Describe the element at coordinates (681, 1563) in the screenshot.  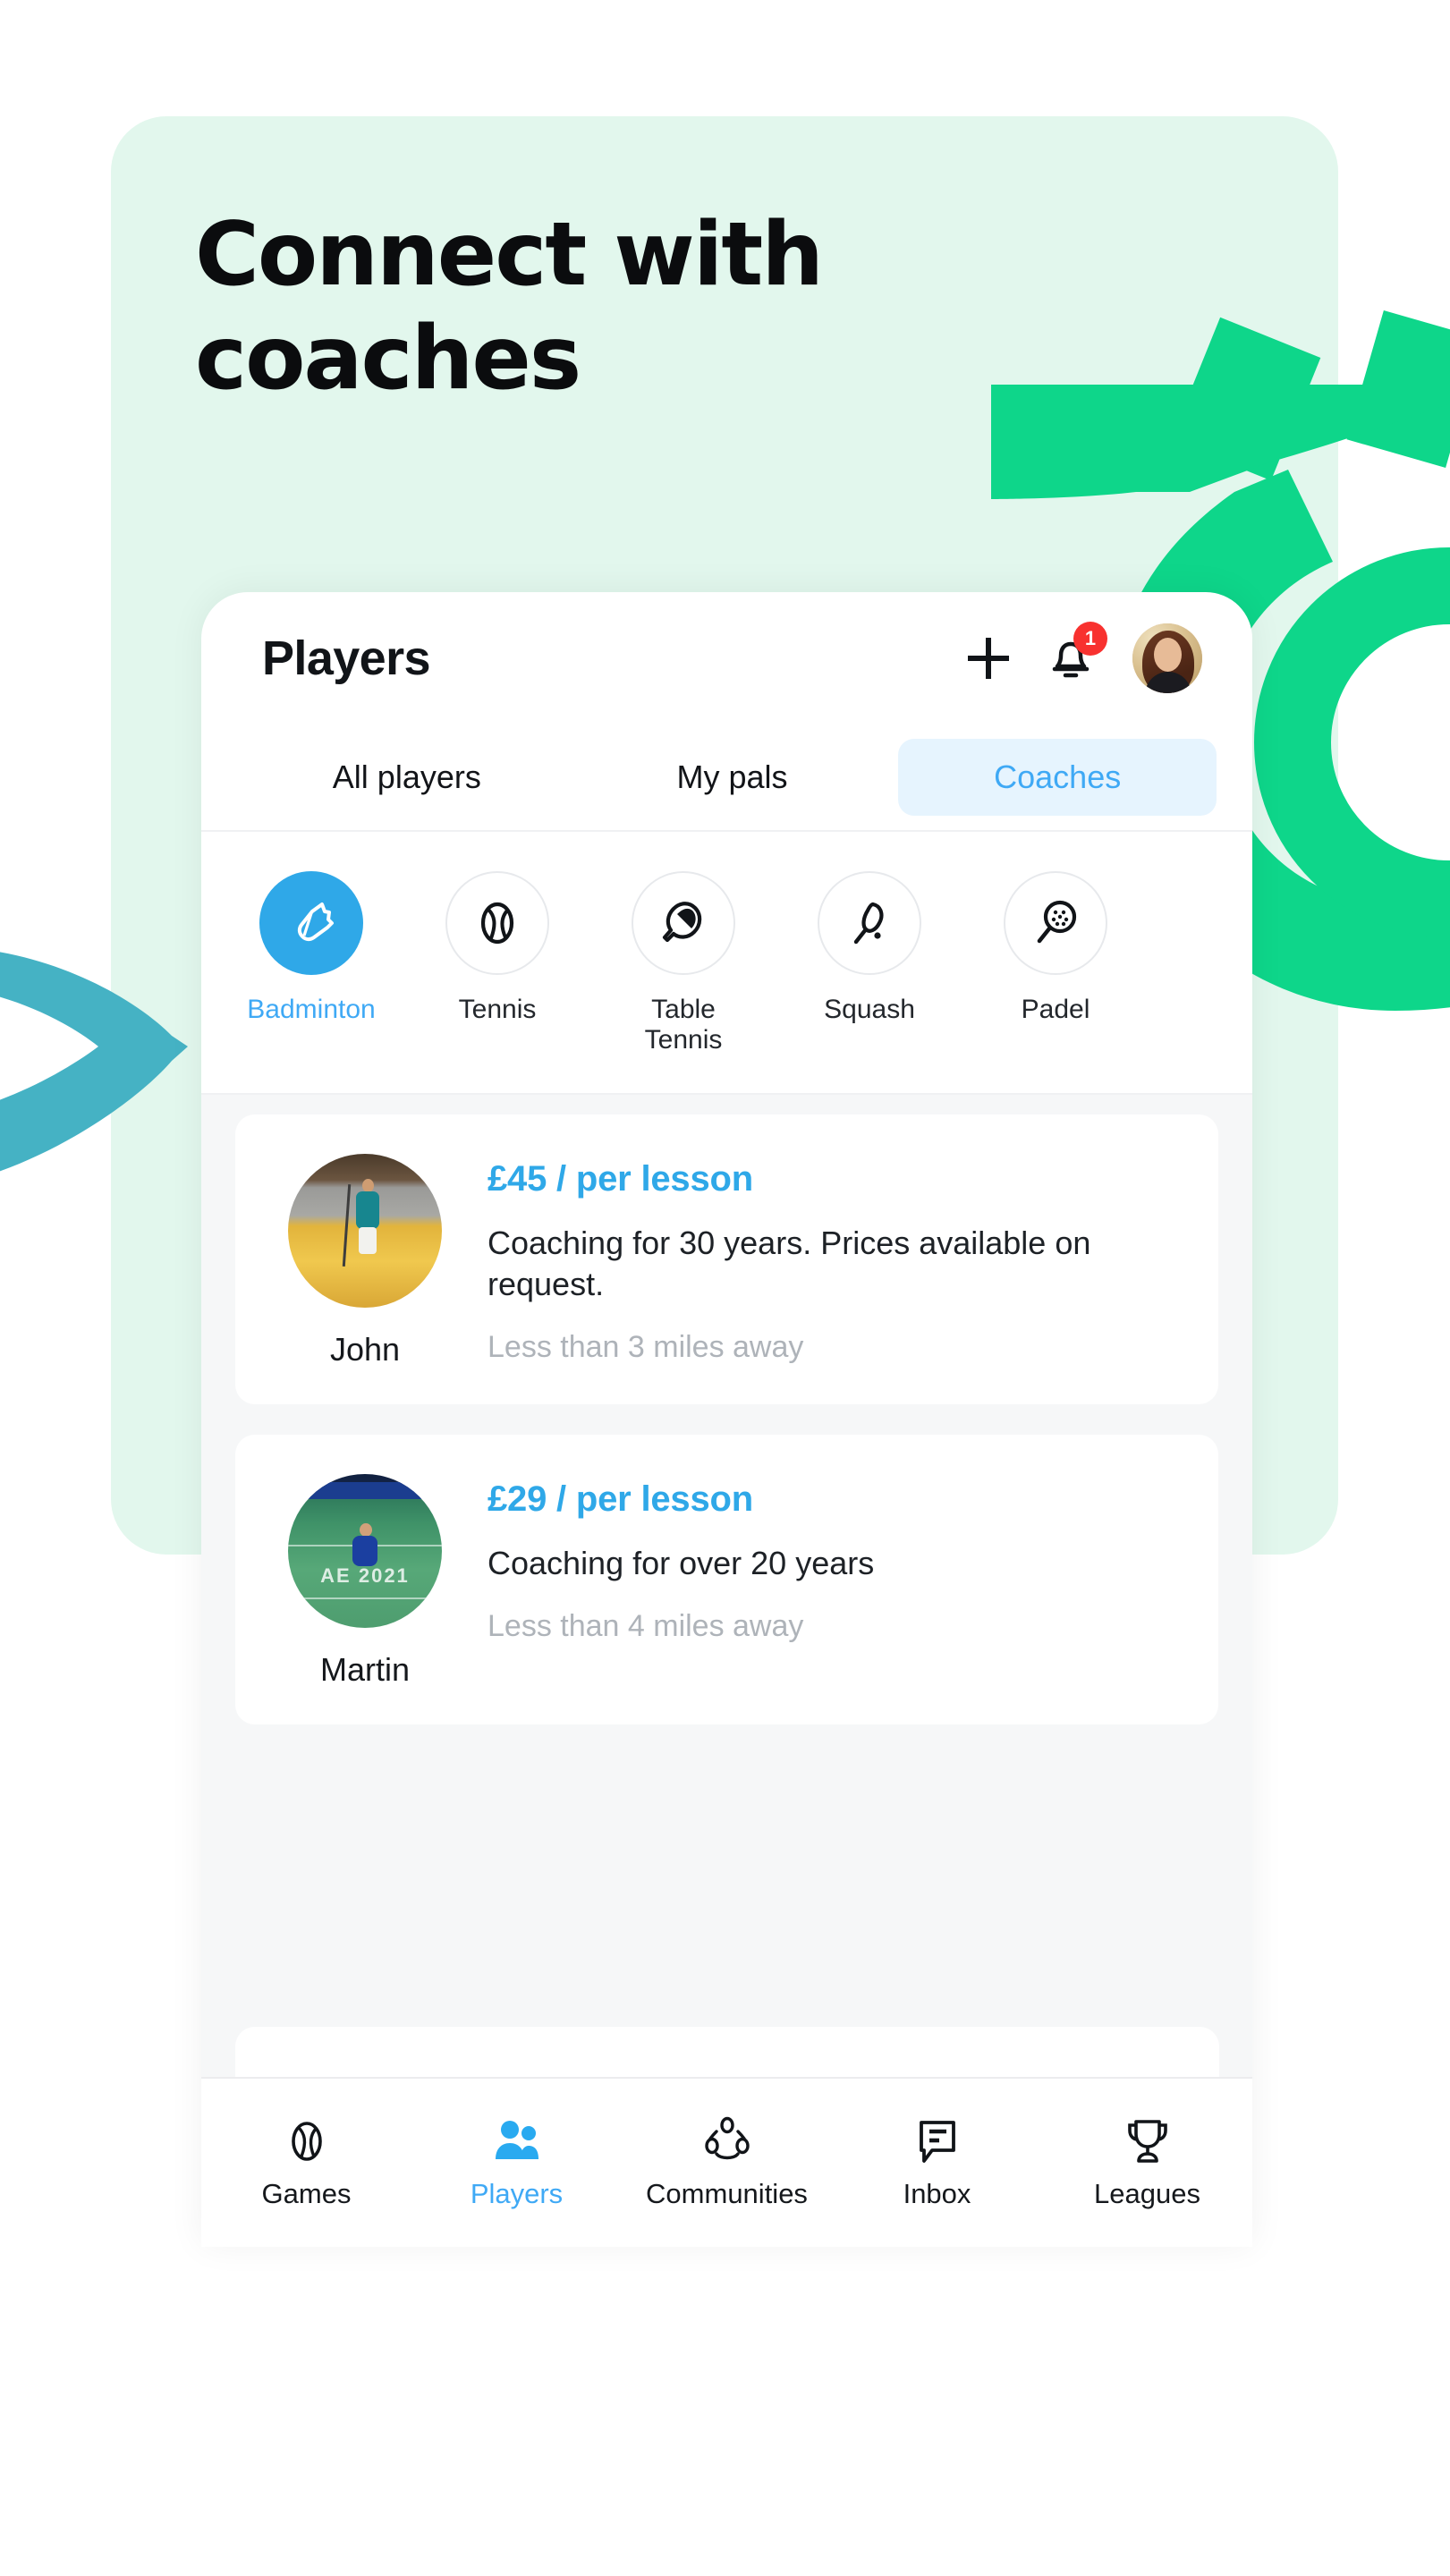
I see `coach-description: Coaching for over 20 years` at that location.